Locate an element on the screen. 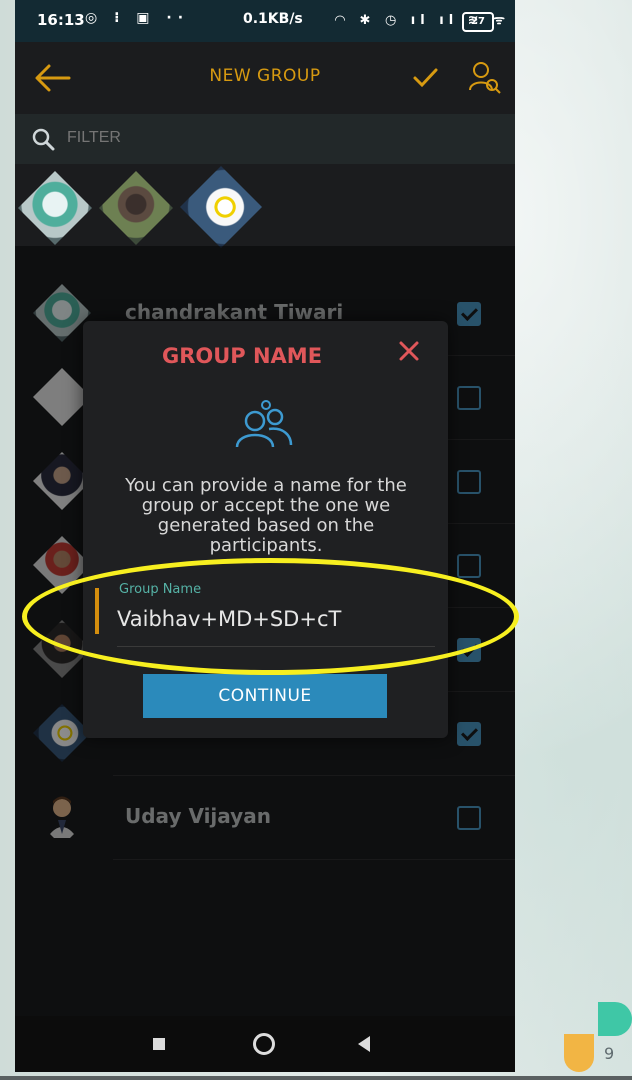 The image size is (632, 1080). annotation-highlight-oval is located at coordinates (270, 616).